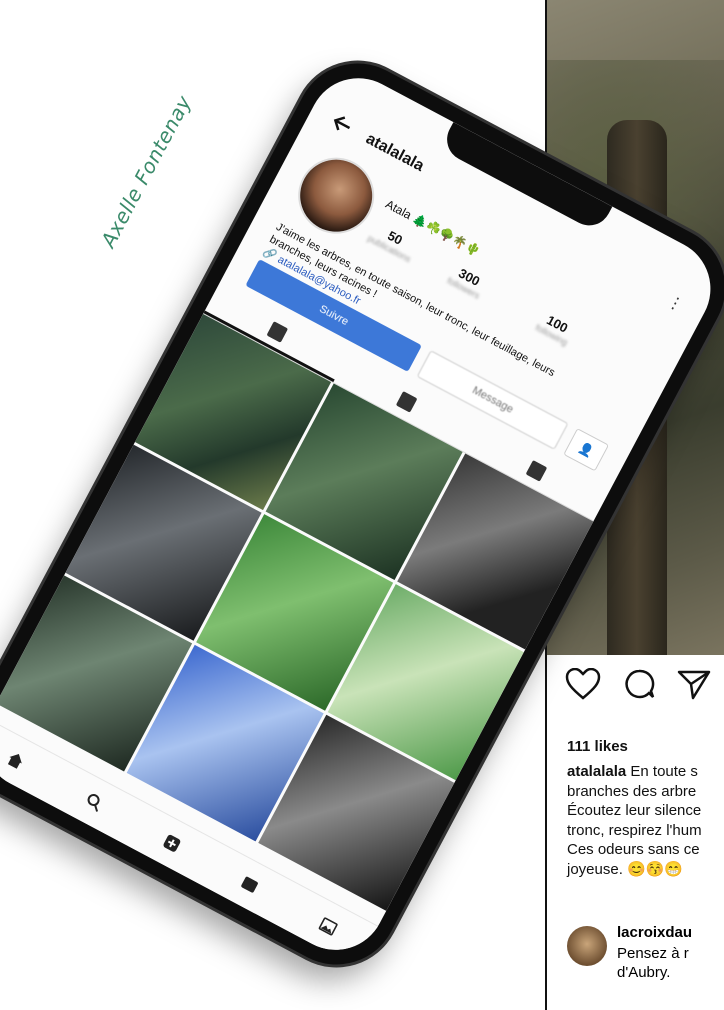 This screenshot has width=724, height=1010. What do you see at coordinates (466, 281) in the screenshot?
I see `stat-followers: 300 followers` at bounding box center [466, 281].